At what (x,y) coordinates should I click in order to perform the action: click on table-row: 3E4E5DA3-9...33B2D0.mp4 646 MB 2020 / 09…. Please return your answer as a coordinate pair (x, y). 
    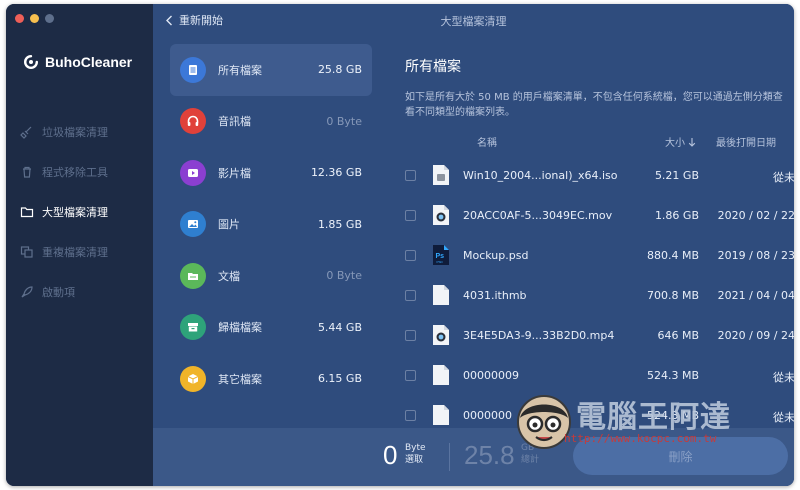
    Looking at the image, I should click on (599, 336).